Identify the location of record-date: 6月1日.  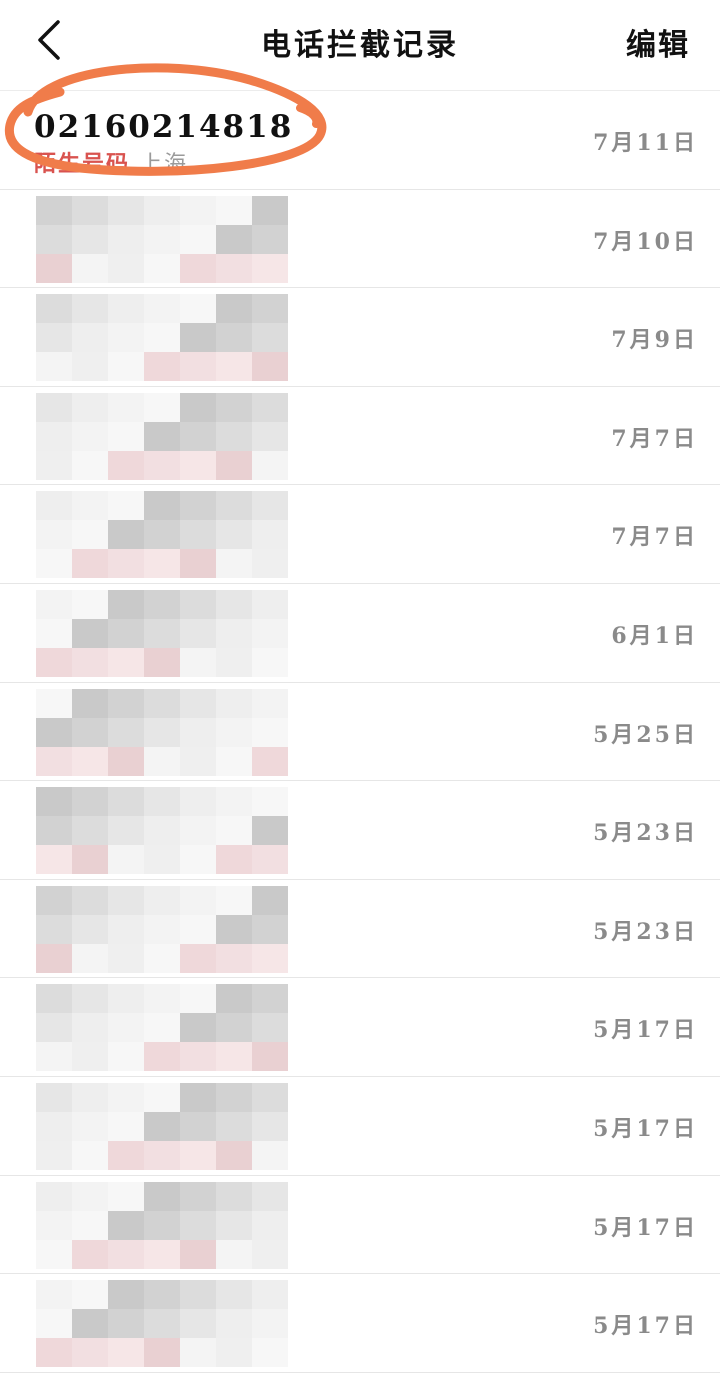
(654, 635).